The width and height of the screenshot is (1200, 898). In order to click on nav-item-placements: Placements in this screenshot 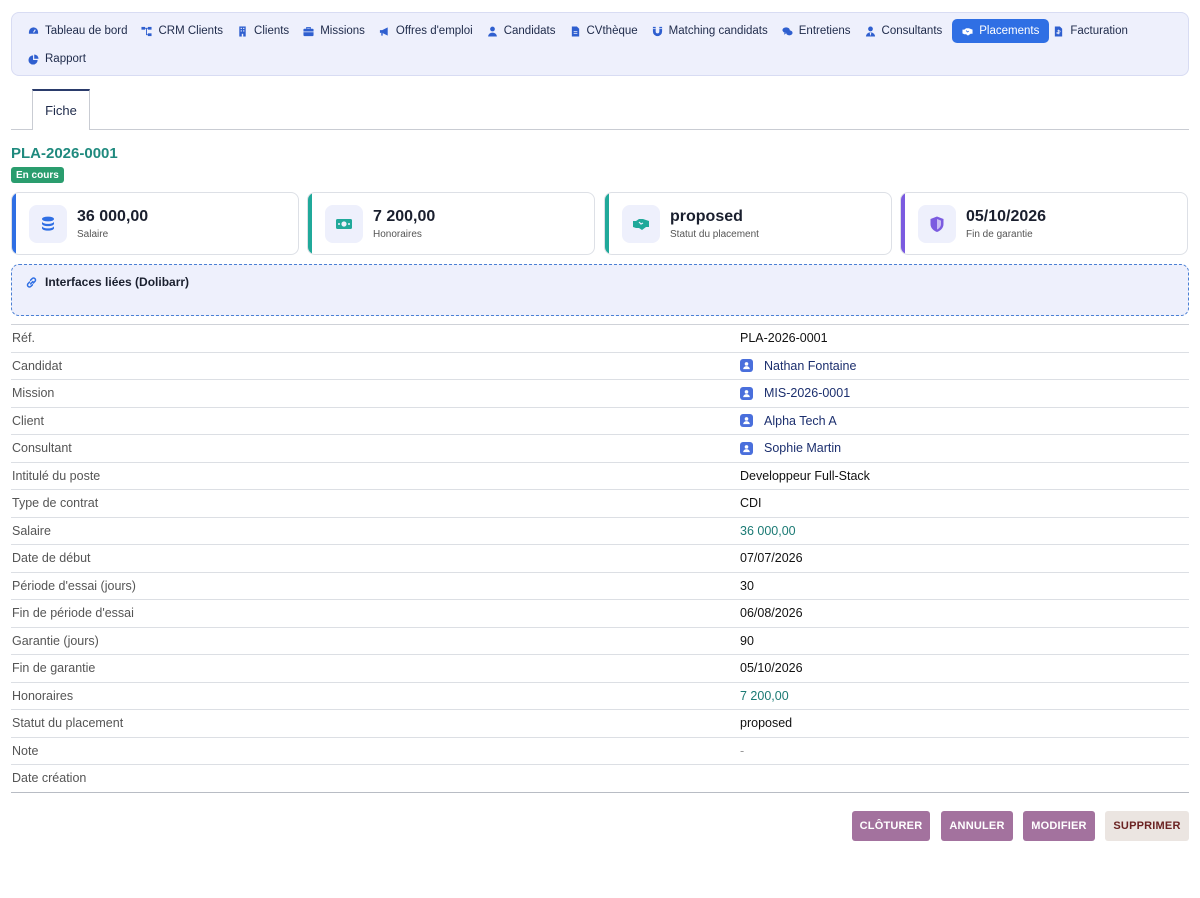, I will do `click(1001, 31)`.